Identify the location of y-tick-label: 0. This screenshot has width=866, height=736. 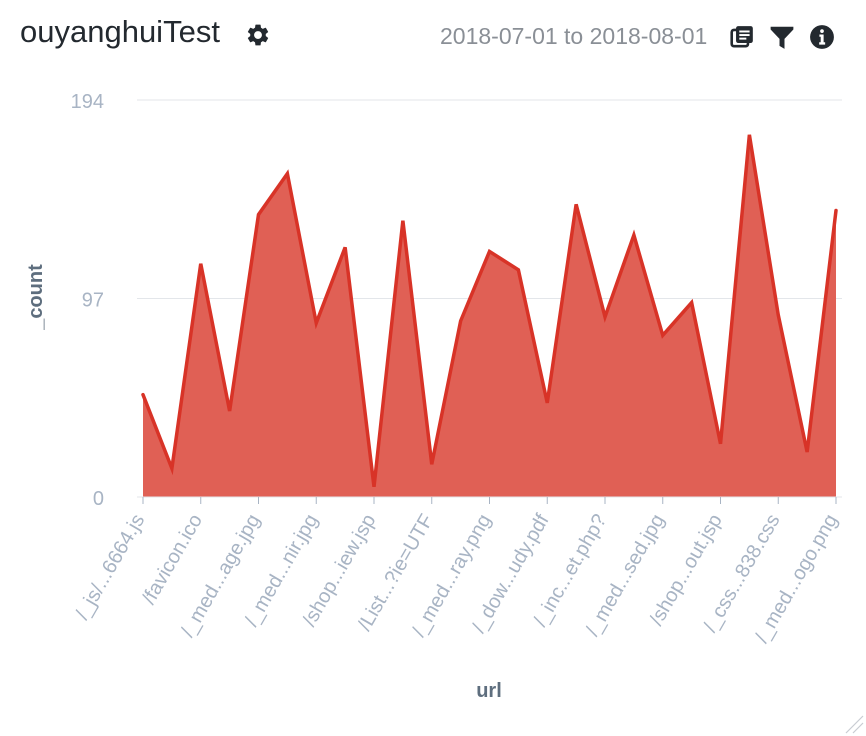
(98, 499).